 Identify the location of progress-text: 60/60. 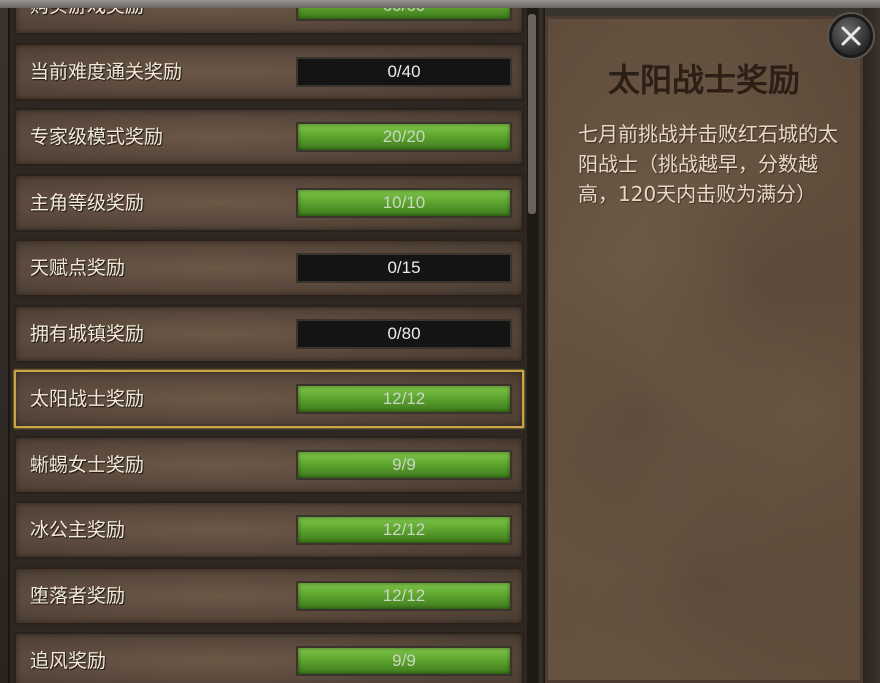
(404, 13).